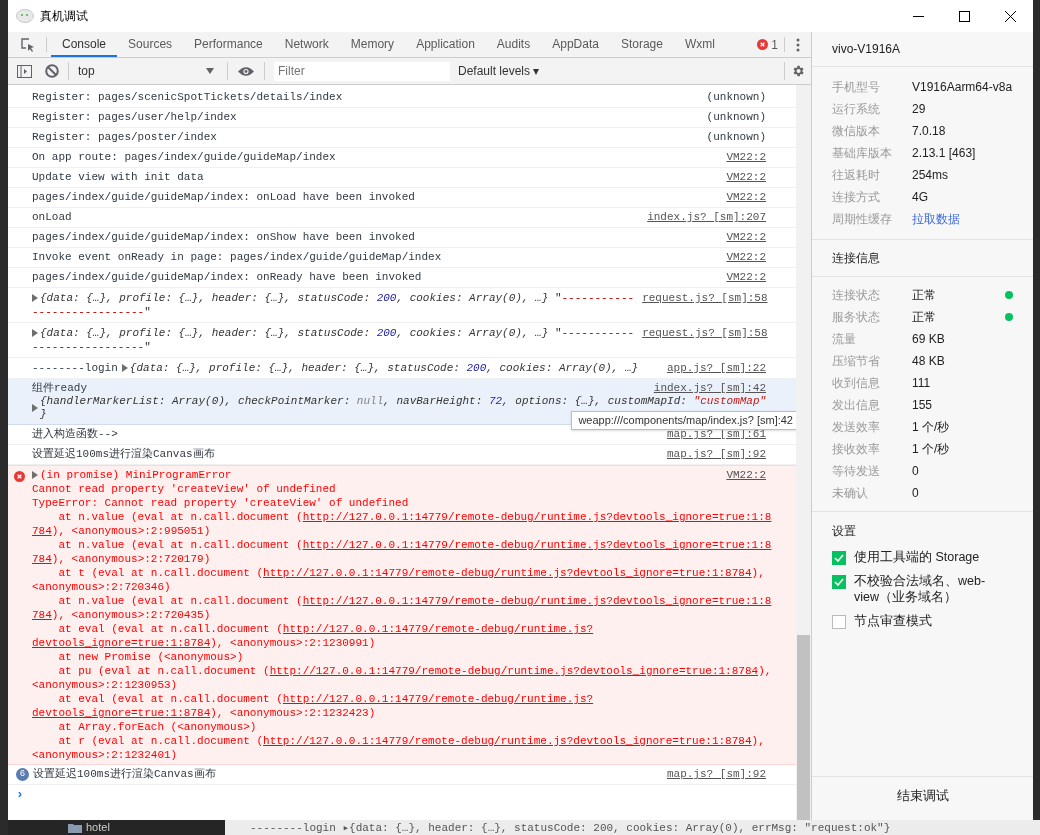  What do you see at coordinates (150, 657) in the screenshot?
I see `stack-trace-line: at new Promise (<anonymous>)` at bounding box center [150, 657].